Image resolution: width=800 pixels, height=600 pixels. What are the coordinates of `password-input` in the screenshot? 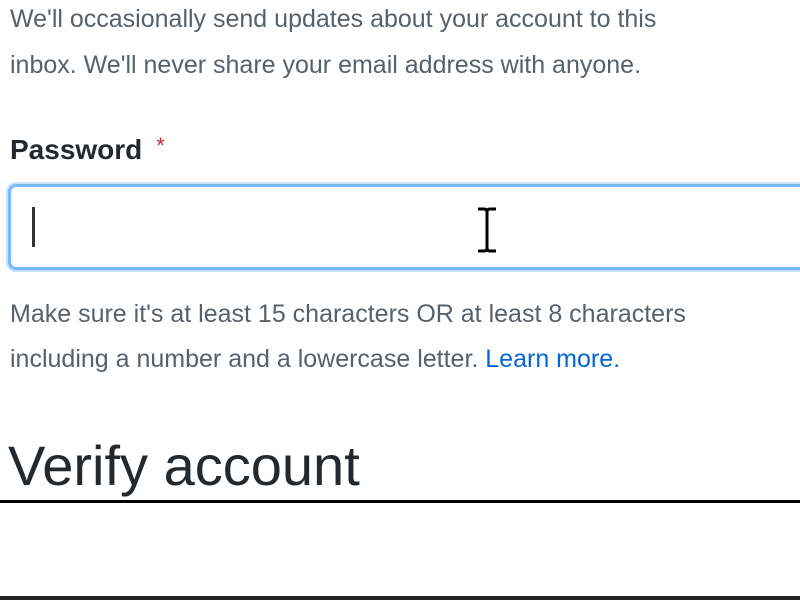 It's located at (405, 227).